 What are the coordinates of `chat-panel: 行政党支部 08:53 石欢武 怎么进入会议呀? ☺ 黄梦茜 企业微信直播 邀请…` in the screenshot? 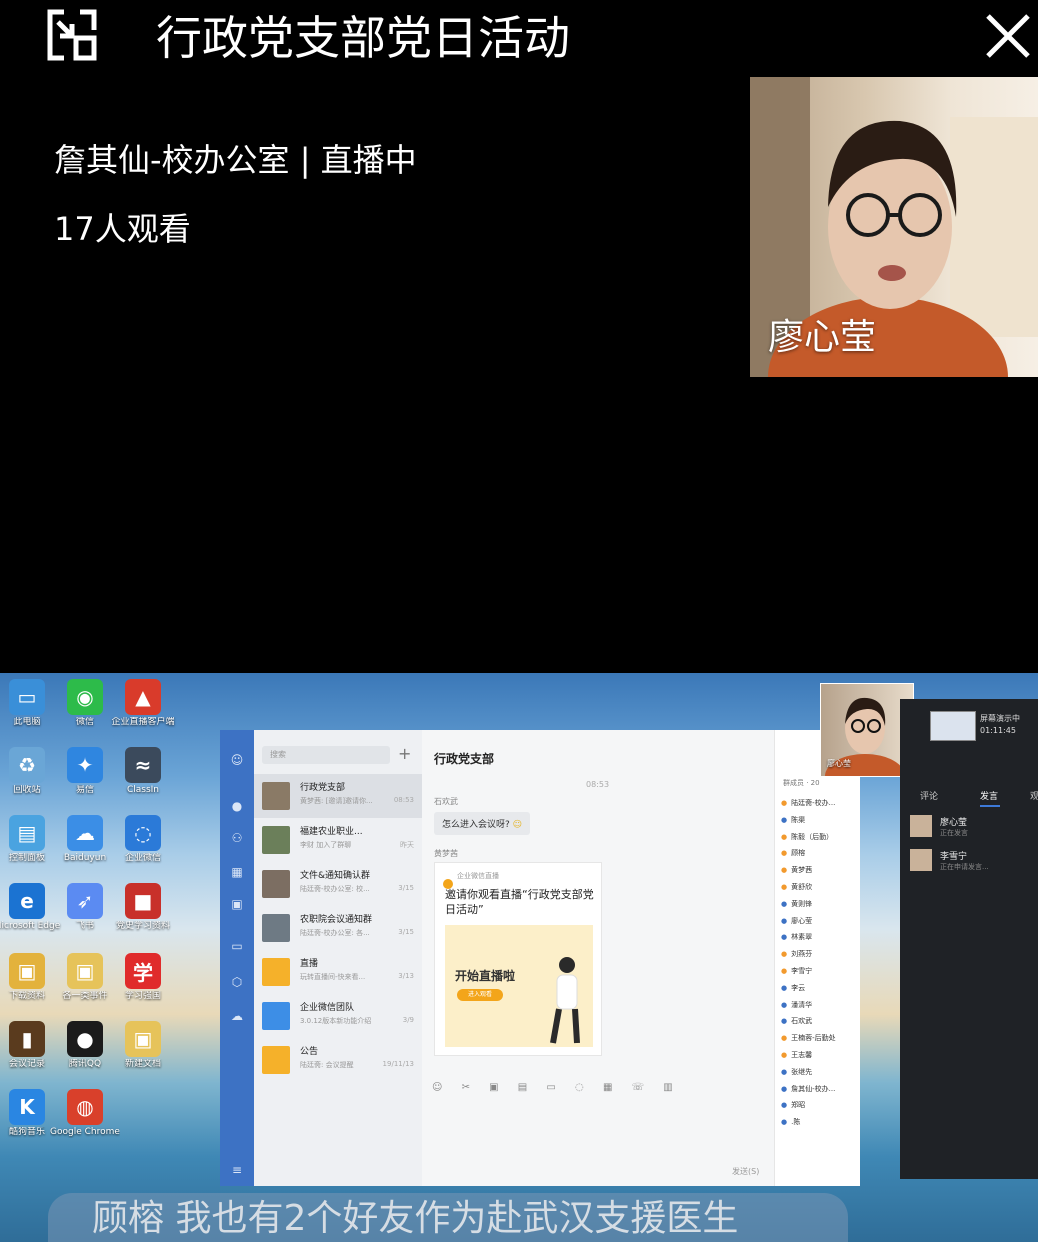 It's located at (598, 958).